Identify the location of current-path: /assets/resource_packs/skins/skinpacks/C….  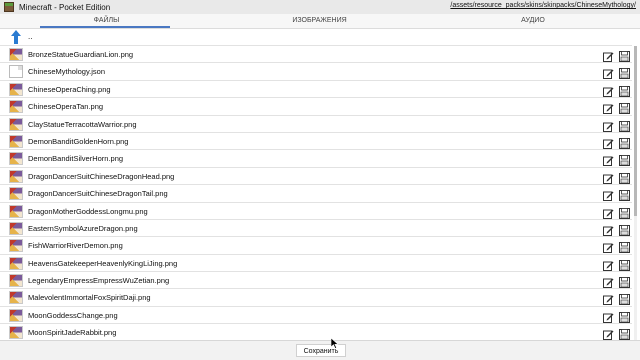
(543, 5).